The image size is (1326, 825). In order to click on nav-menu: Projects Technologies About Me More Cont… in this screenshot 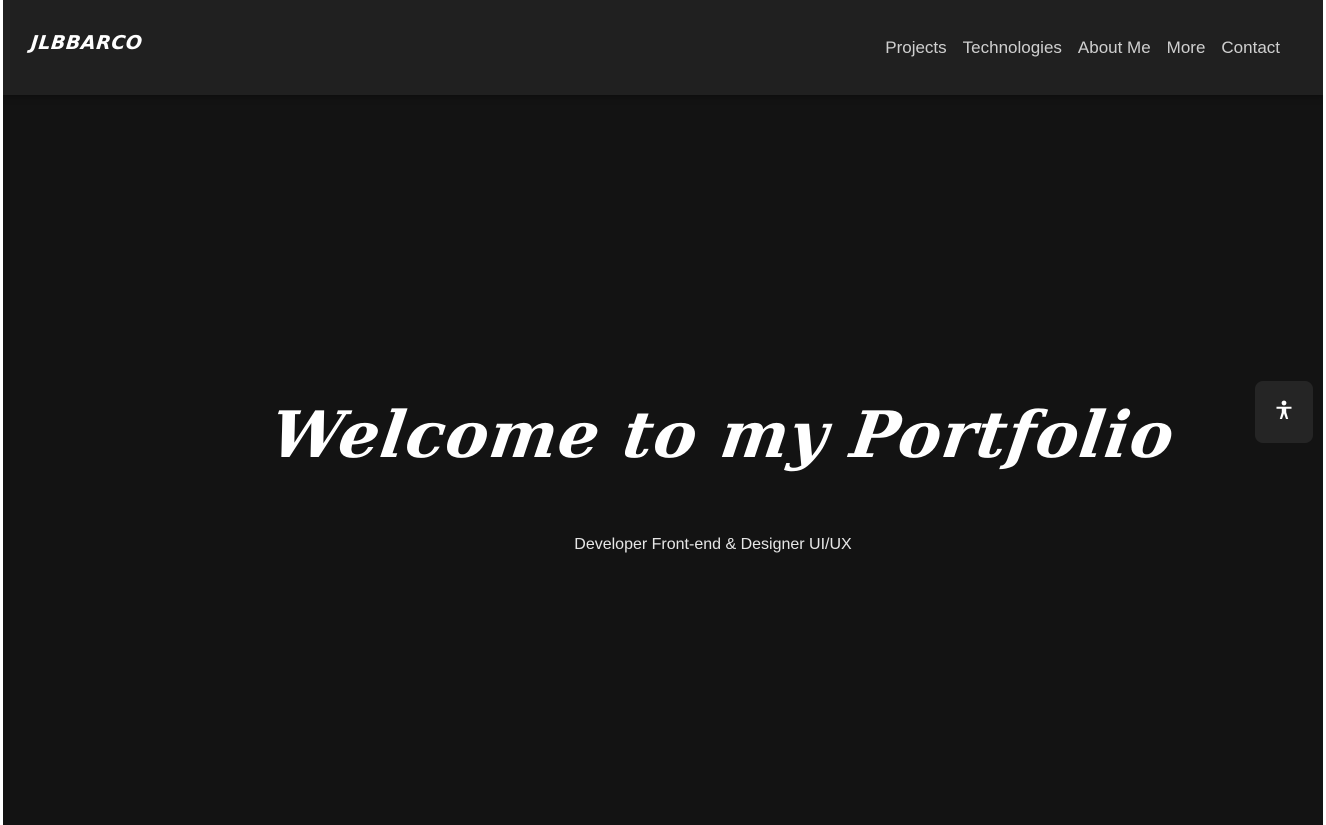, I will do `click(1082, 48)`.